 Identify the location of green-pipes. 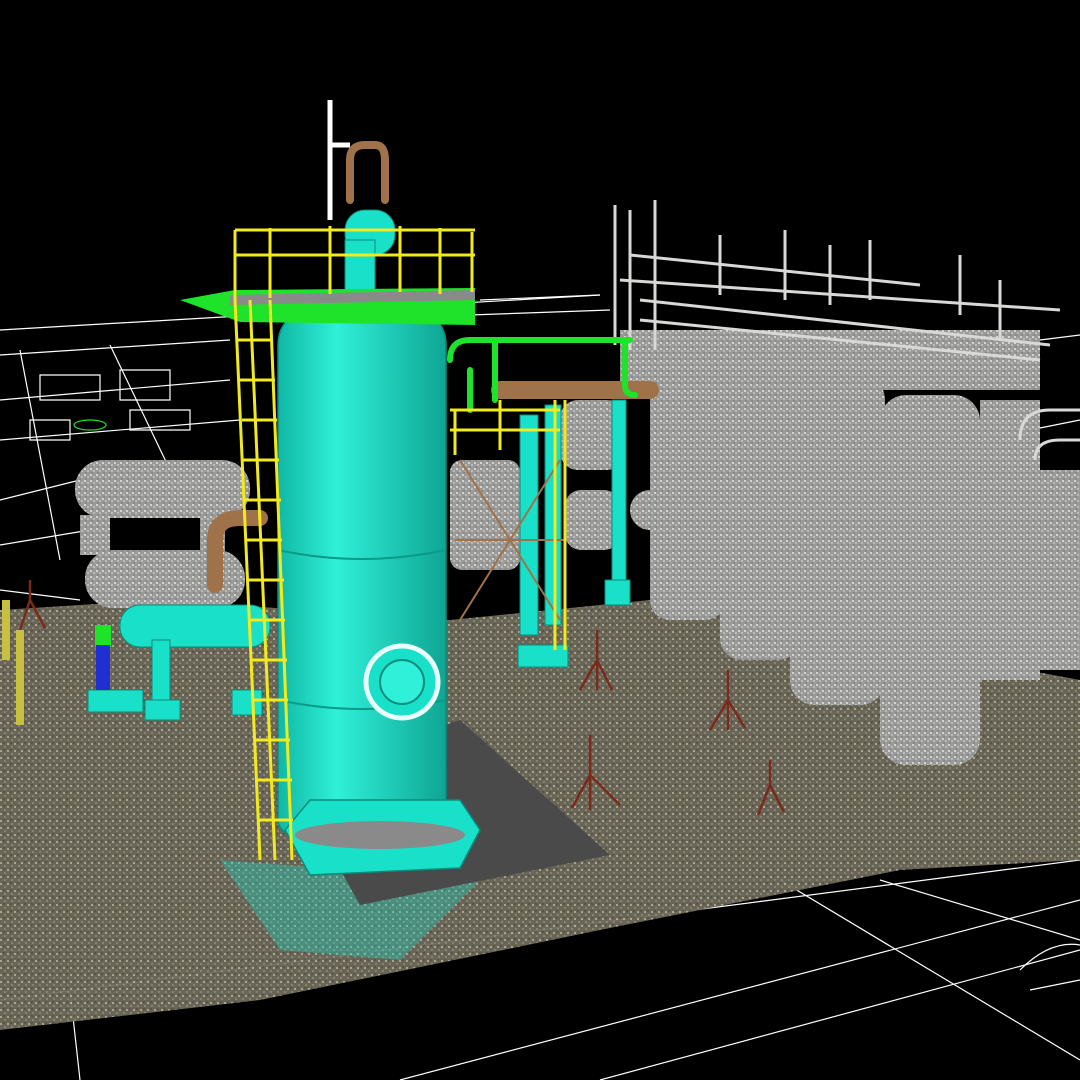
(542, 375).